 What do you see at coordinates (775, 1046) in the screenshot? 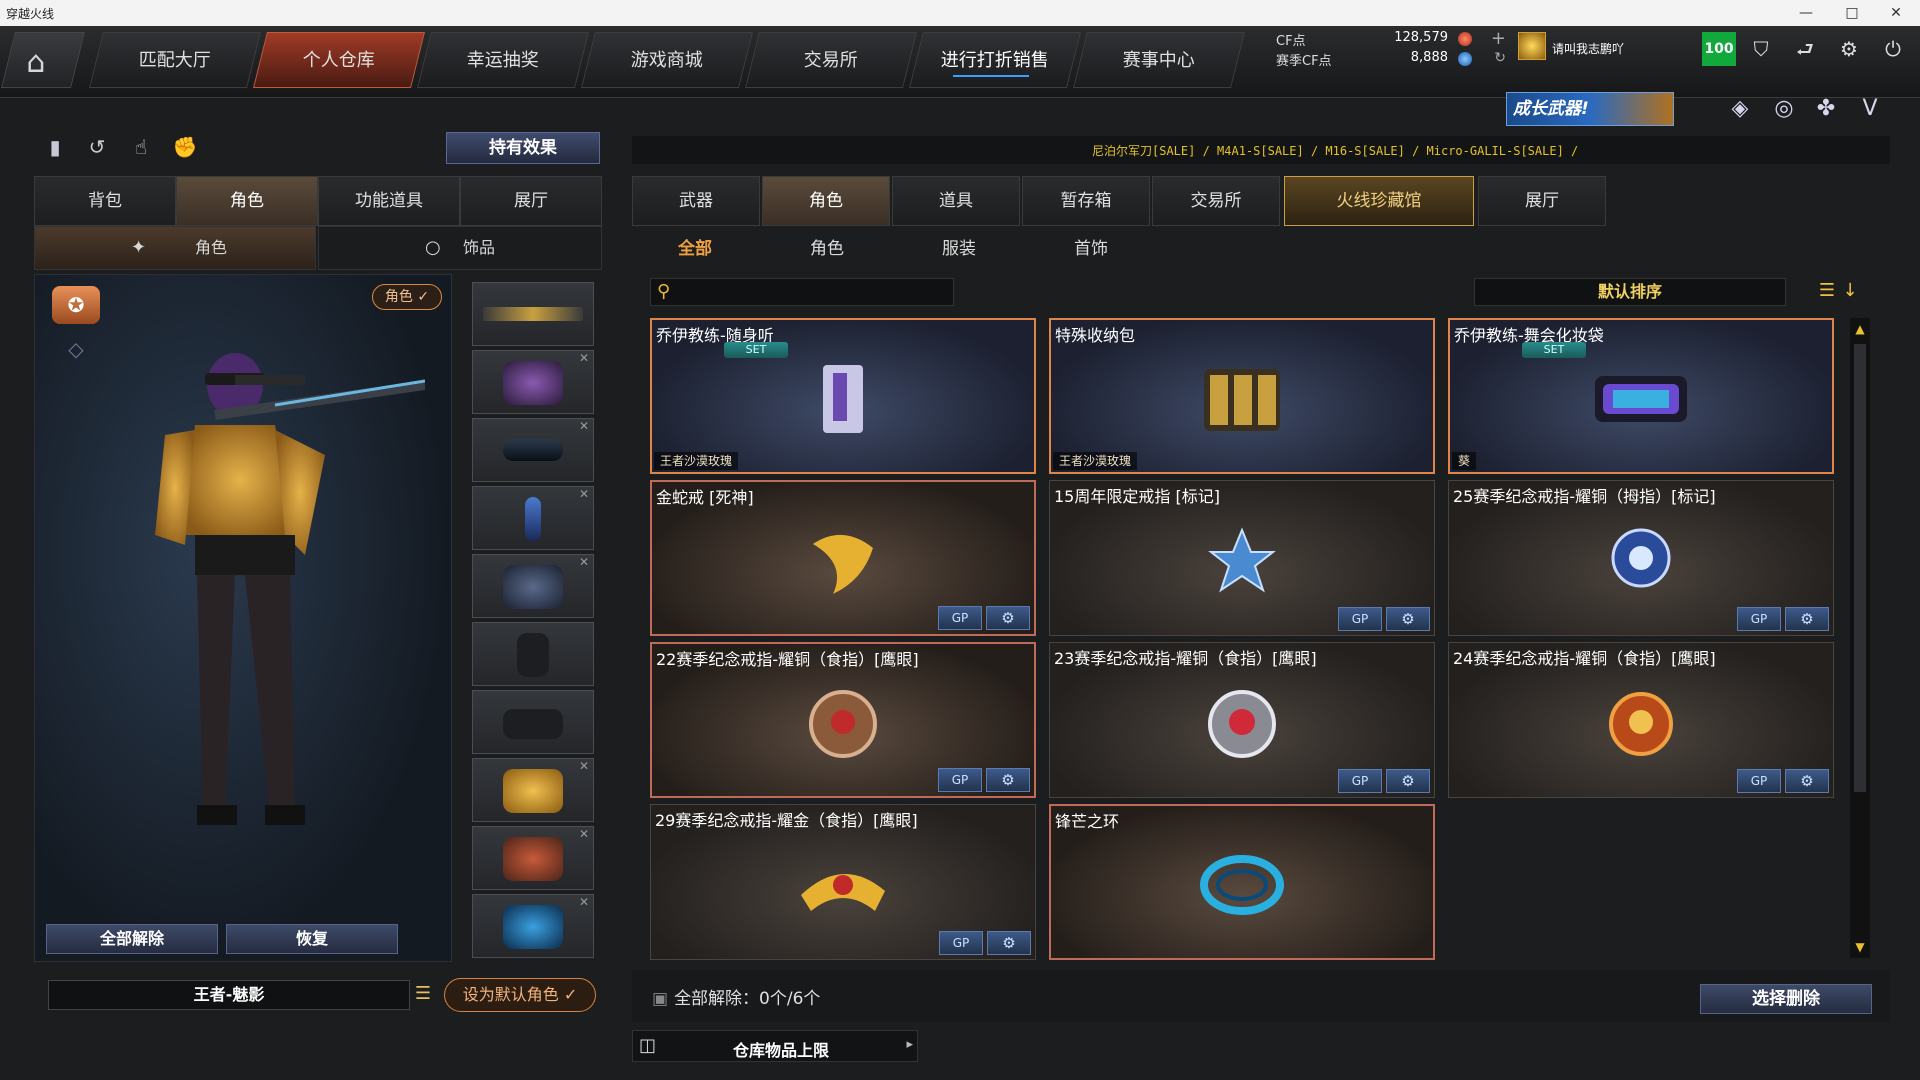
I see `storage-capacity-bar: ◫ 仓库物品上限 ▸` at bounding box center [775, 1046].